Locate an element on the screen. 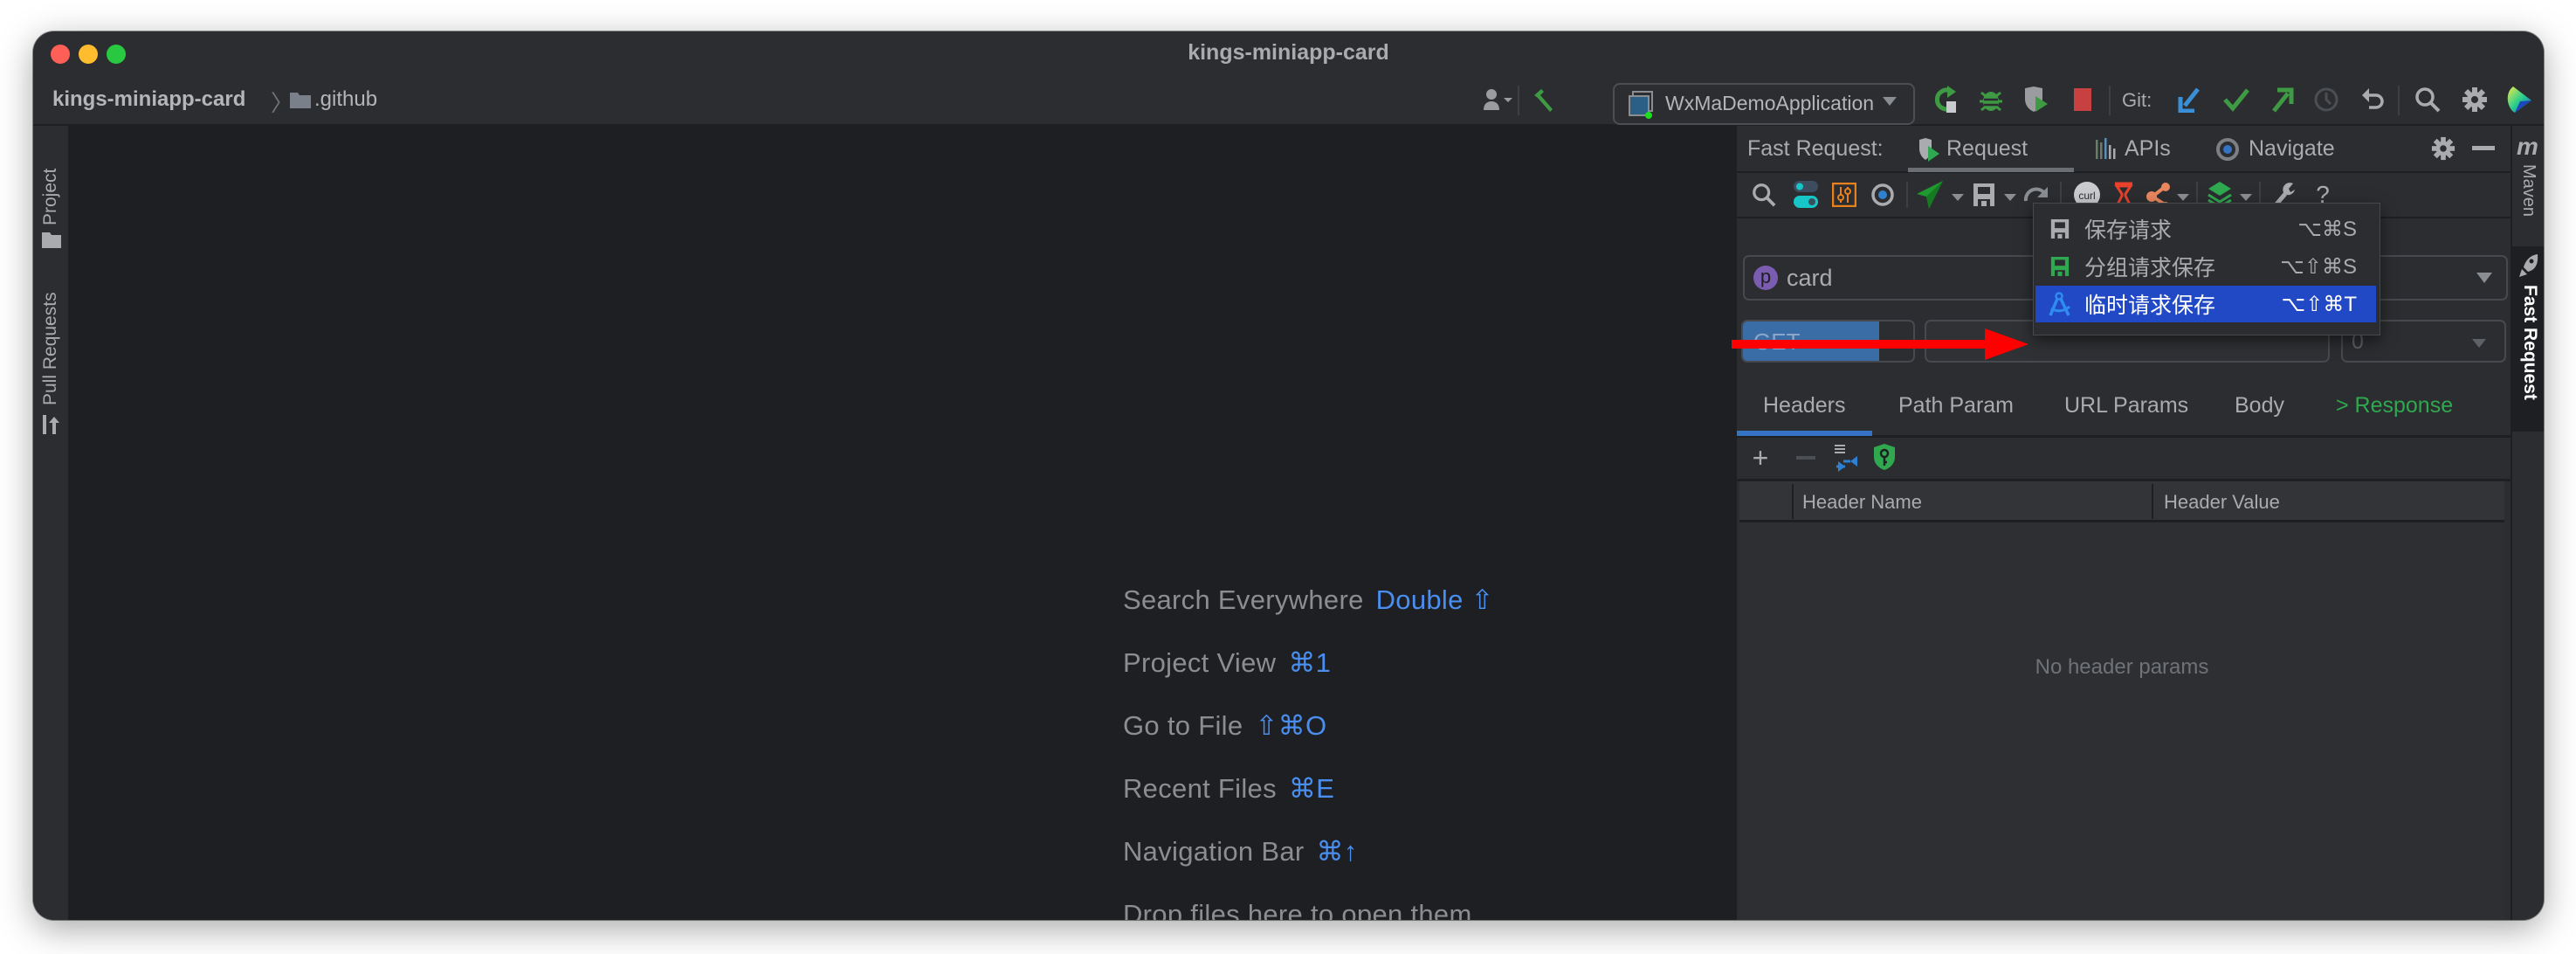  tool-tab-pull-requests-label: Pull Requests is located at coordinates (50, 348).